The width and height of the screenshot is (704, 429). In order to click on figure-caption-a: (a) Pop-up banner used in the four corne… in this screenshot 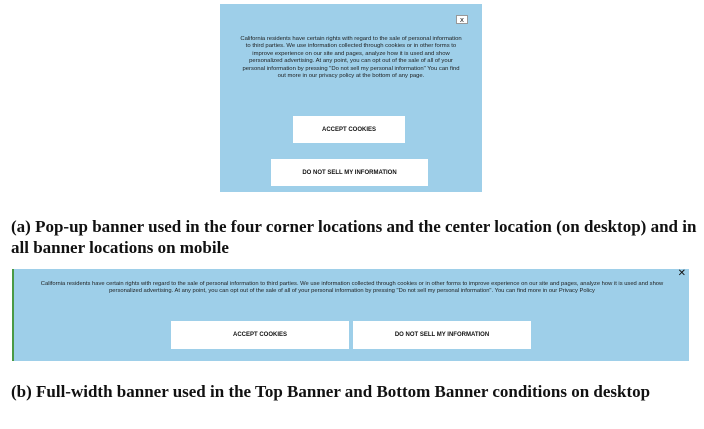, I will do `click(354, 237)`.